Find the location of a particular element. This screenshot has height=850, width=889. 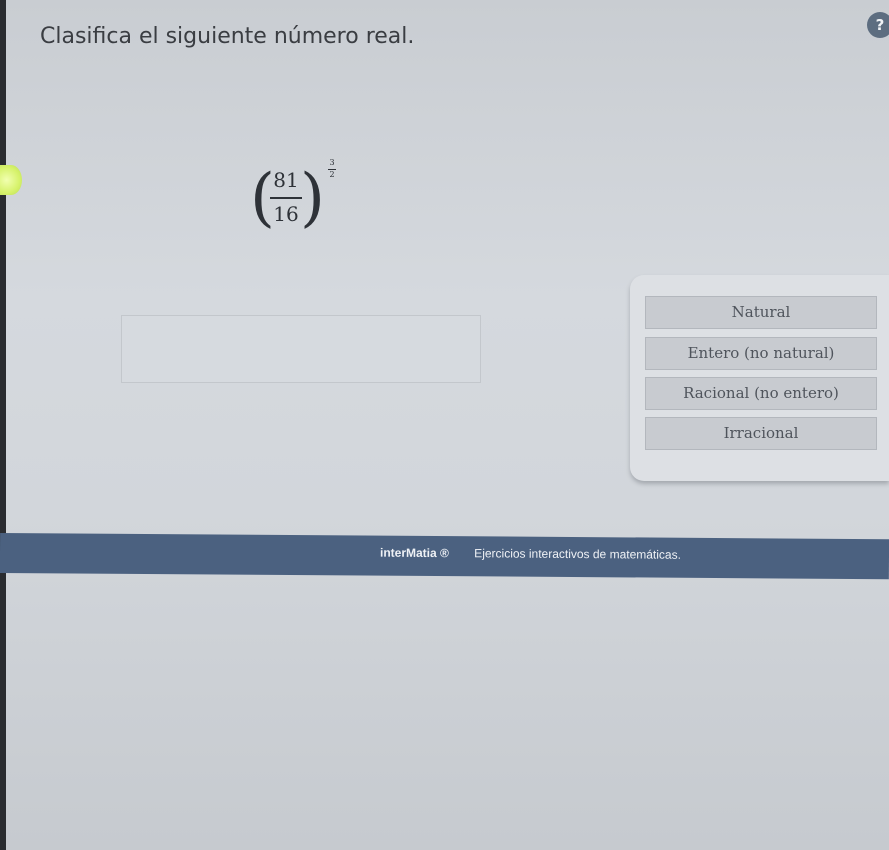

fraction-denominator: 16 is located at coordinates (286, 214).